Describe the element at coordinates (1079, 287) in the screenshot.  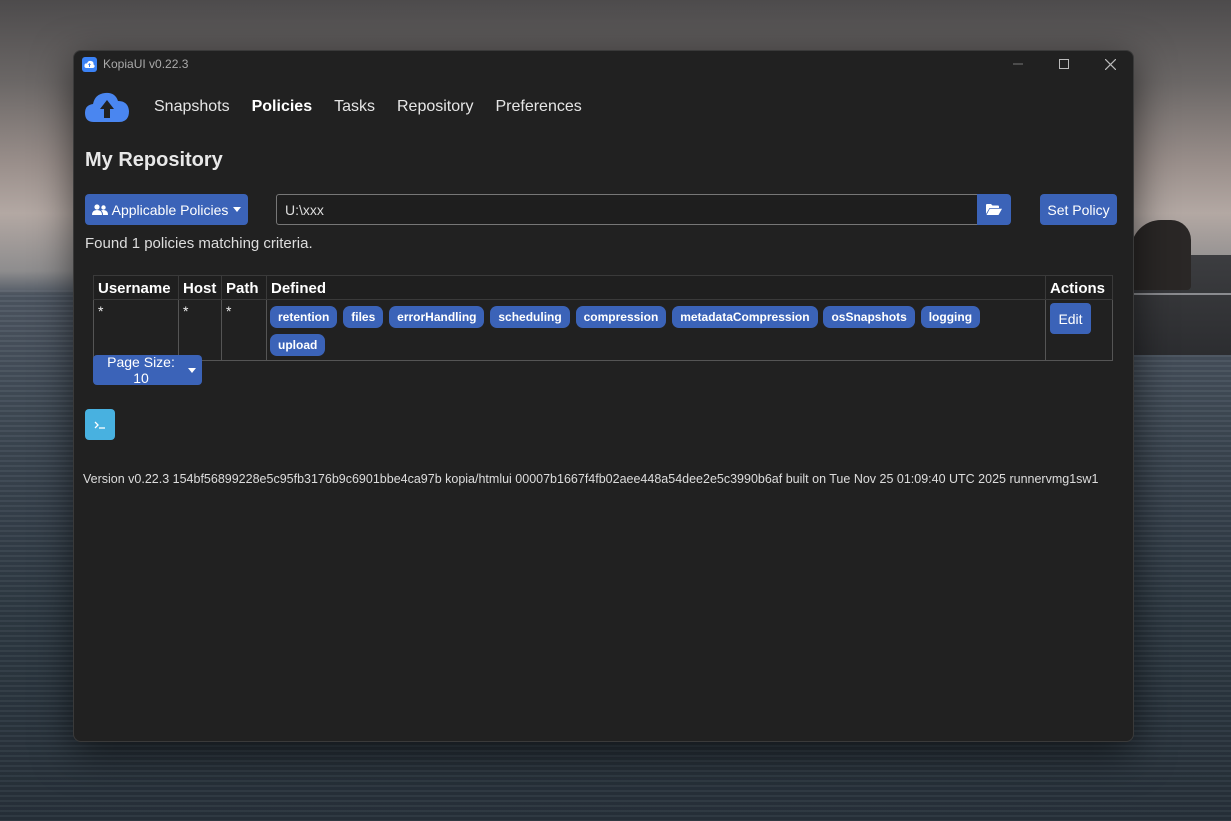
I see `header-actions: Actions` at that location.